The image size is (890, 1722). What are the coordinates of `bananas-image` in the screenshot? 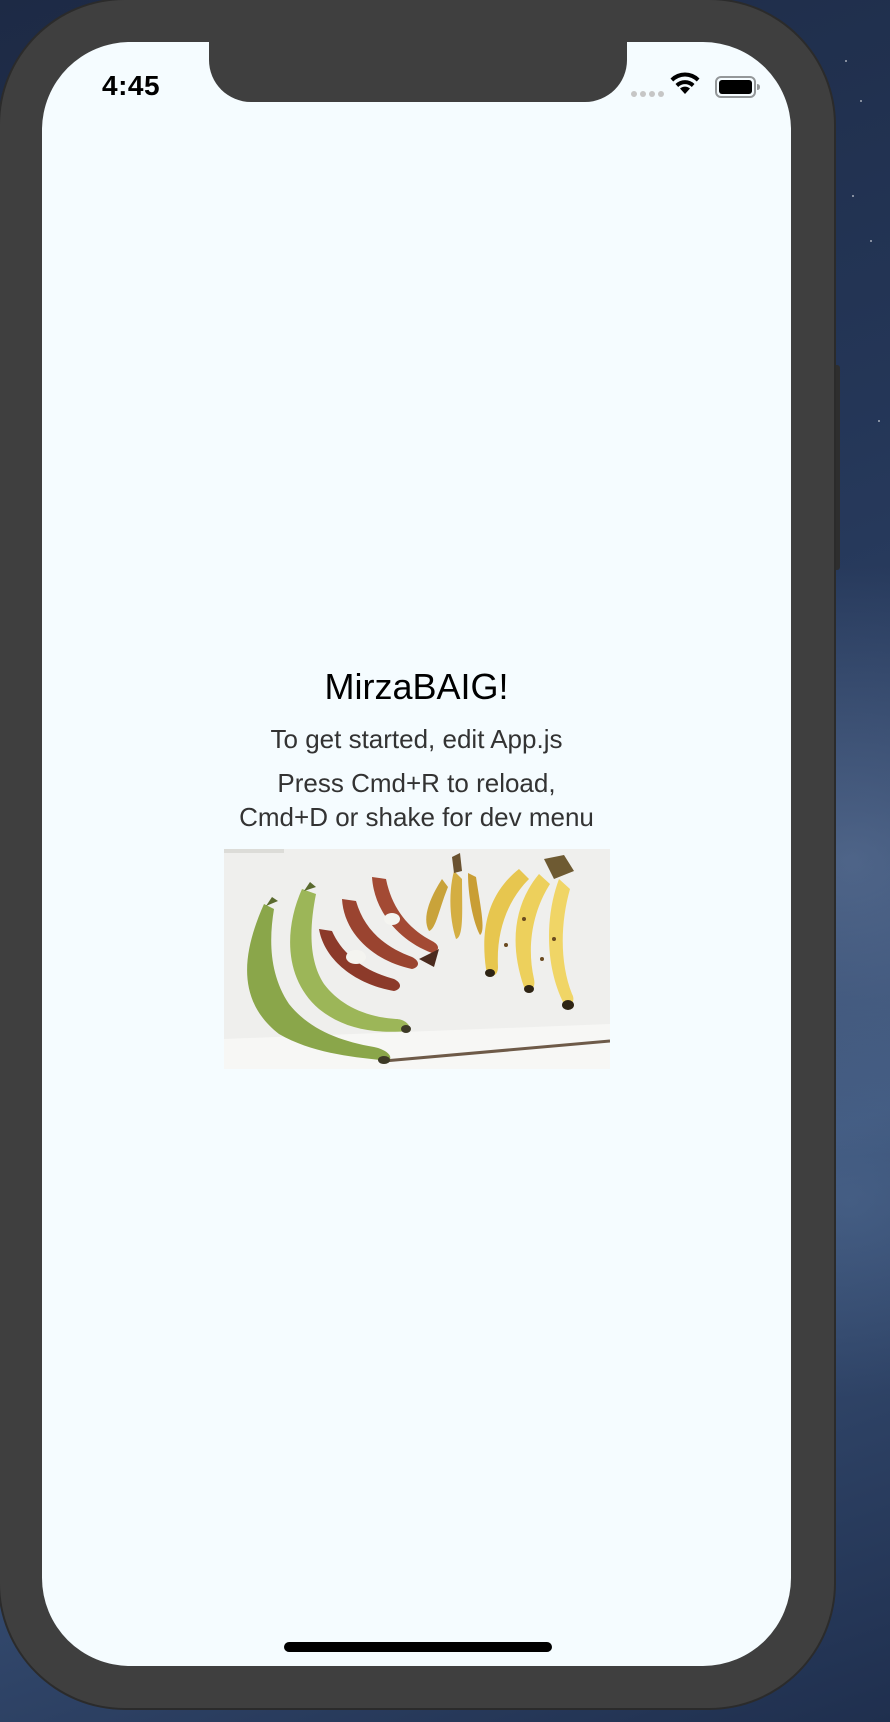 It's located at (417, 959).